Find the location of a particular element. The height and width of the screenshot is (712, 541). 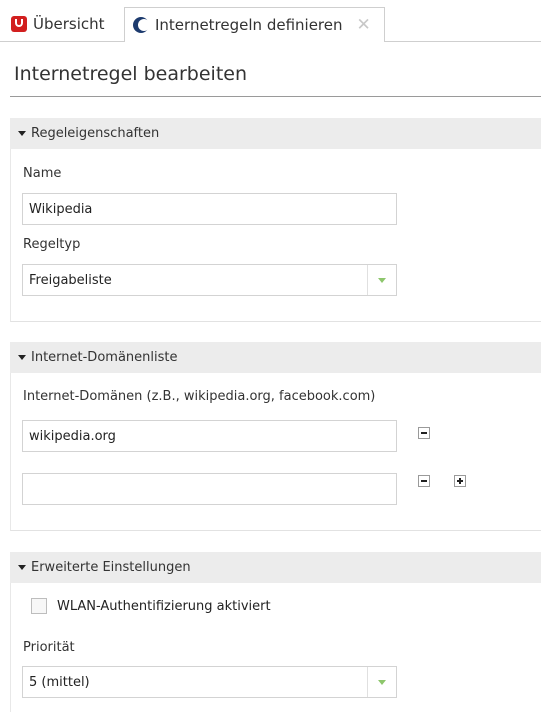

domain-field-value: wikipedia.org is located at coordinates (72, 436).